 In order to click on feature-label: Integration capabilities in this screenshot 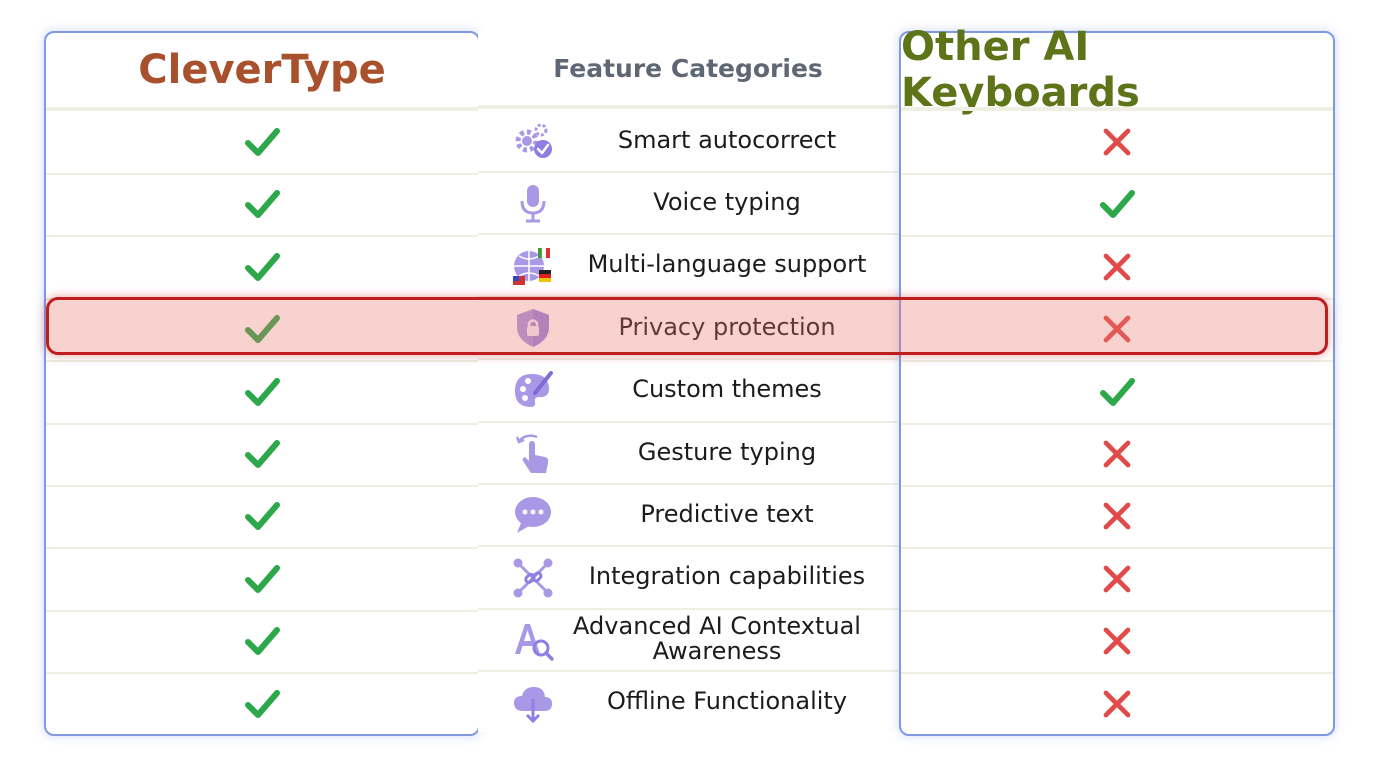, I will do `click(727, 576)`.